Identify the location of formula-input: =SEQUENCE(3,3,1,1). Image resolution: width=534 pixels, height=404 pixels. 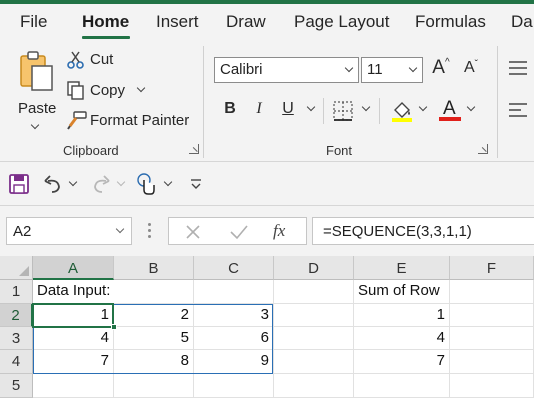
(423, 231).